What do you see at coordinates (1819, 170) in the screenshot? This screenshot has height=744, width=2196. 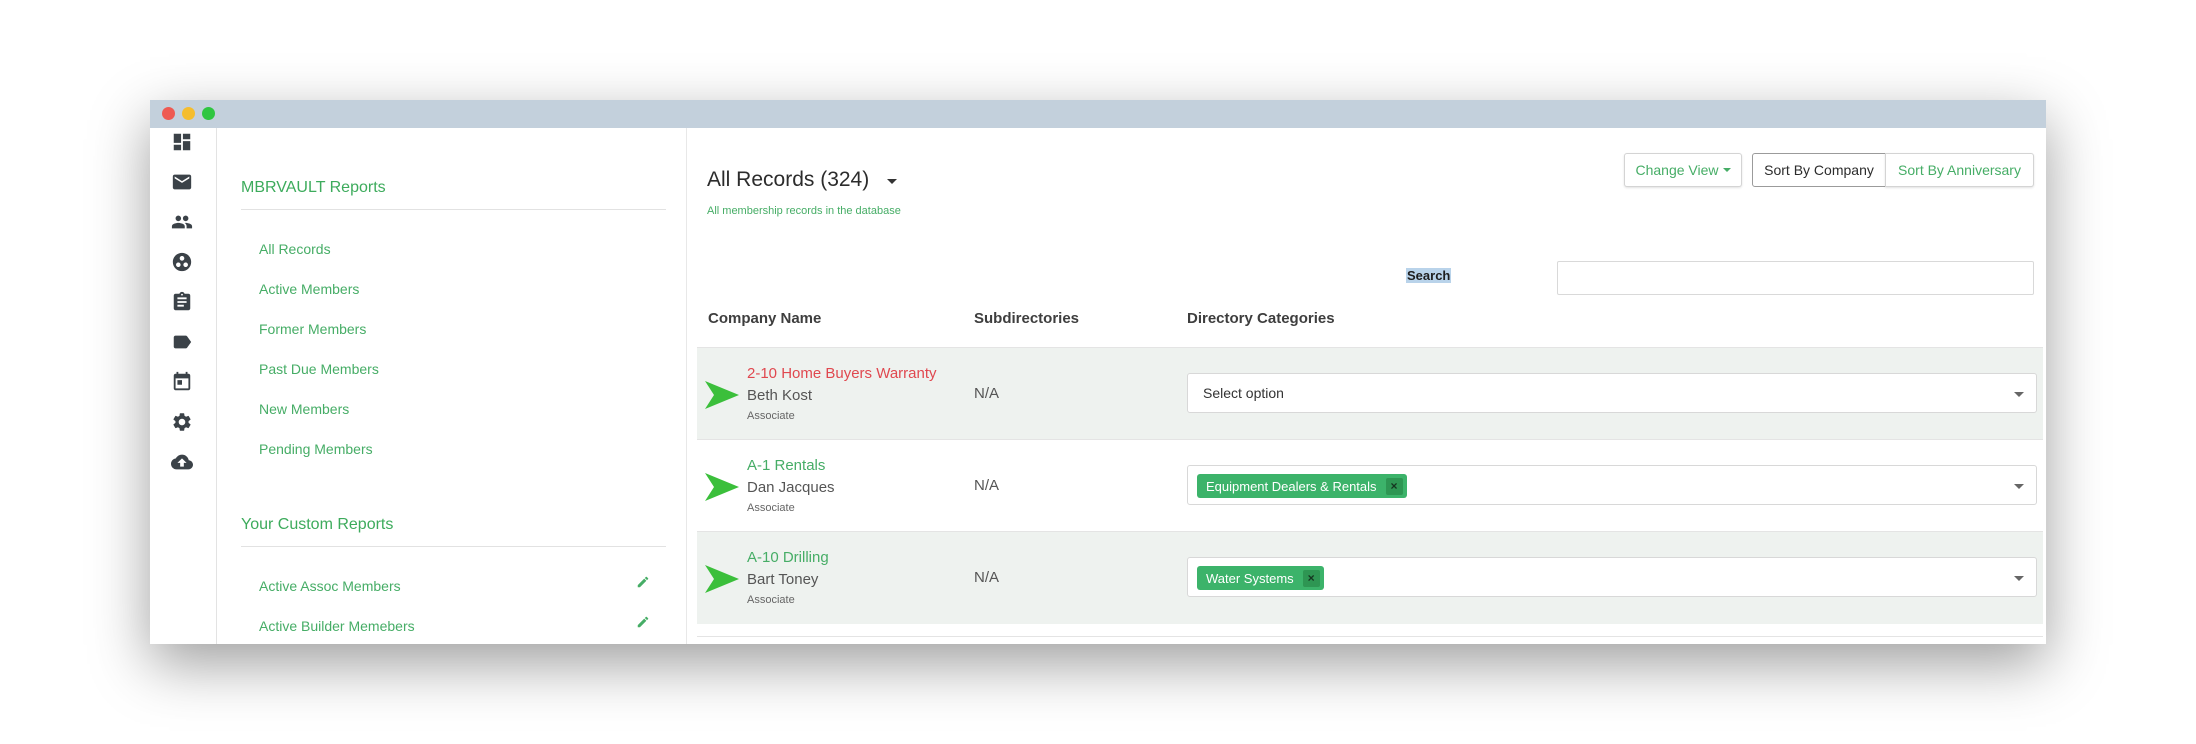 I see `sort-by-company-button: Sort By Company` at bounding box center [1819, 170].